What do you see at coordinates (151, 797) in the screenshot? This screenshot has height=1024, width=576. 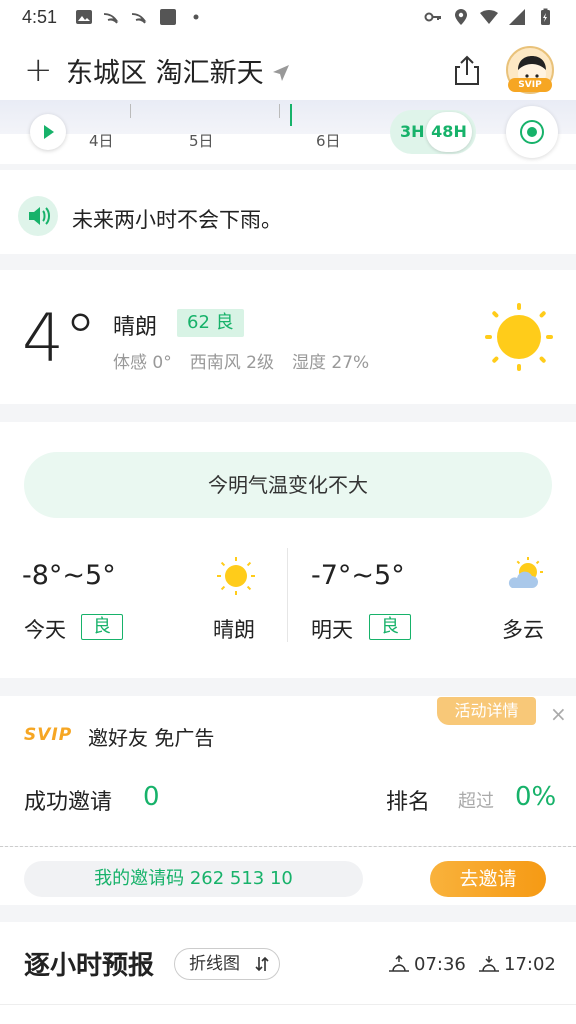 I see `success-invite-count: 0` at bounding box center [151, 797].